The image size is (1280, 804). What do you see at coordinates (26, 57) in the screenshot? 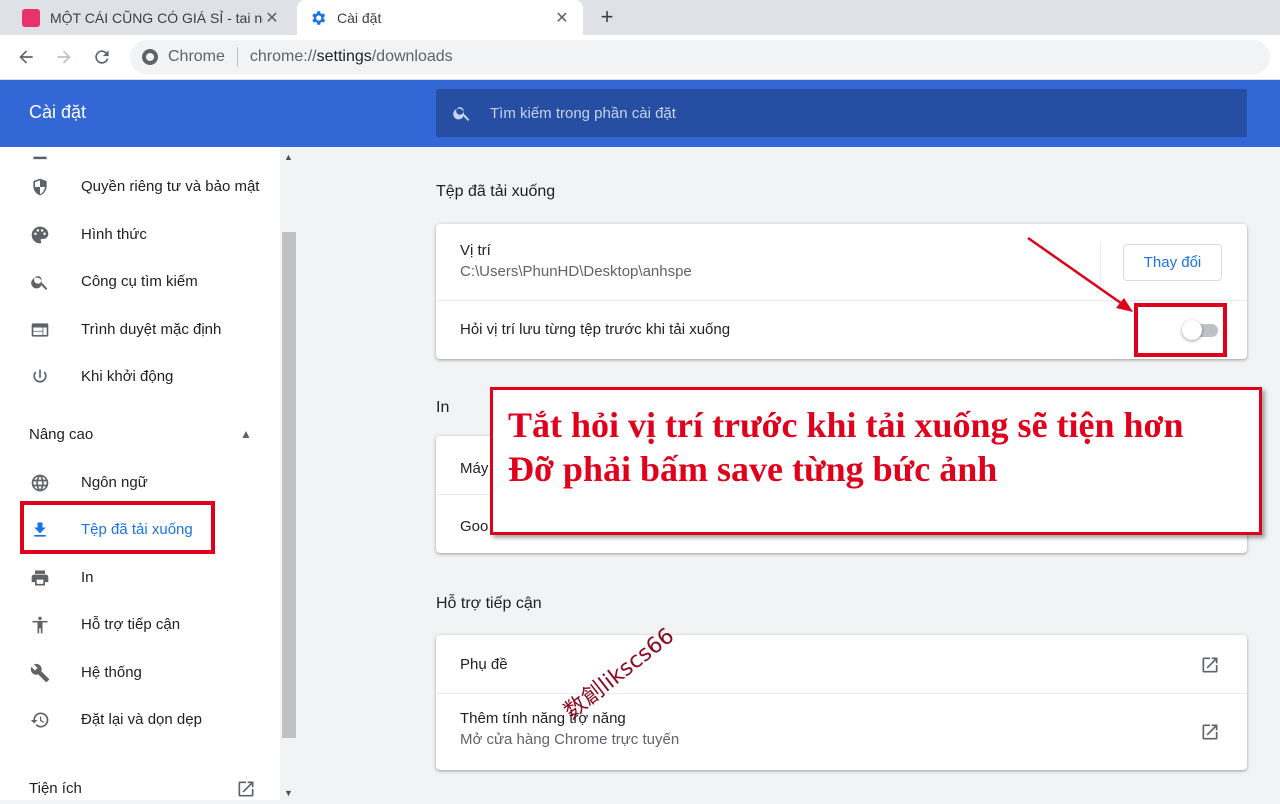
I see `back-arrow-icon` at bounding box center [26, 57].